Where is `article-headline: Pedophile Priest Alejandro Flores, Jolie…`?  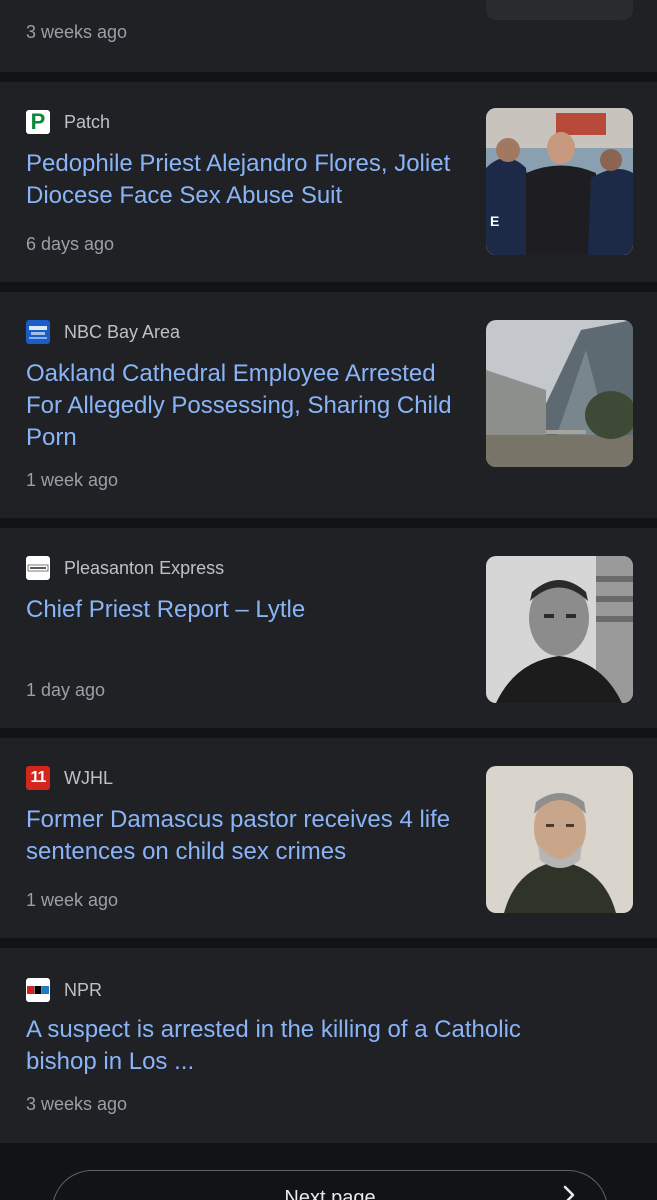 article-headline: Pedophile Priest Alejandro Flores, Jolie… is located at coordinates (241, 180).